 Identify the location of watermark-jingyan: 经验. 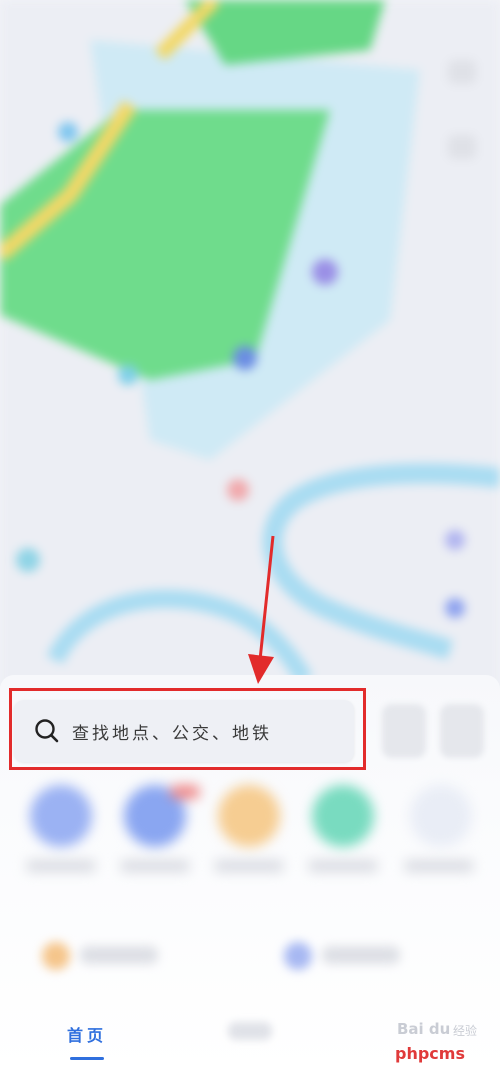
(465, 1031).